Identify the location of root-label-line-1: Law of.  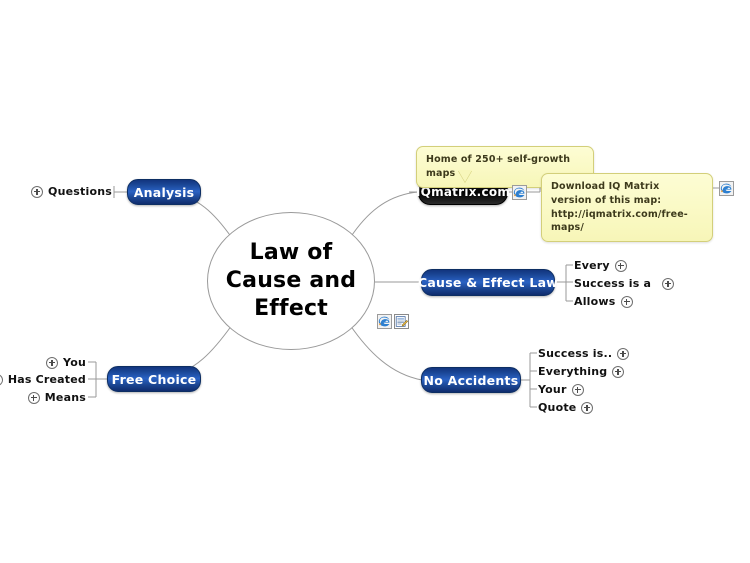
(291, 252).